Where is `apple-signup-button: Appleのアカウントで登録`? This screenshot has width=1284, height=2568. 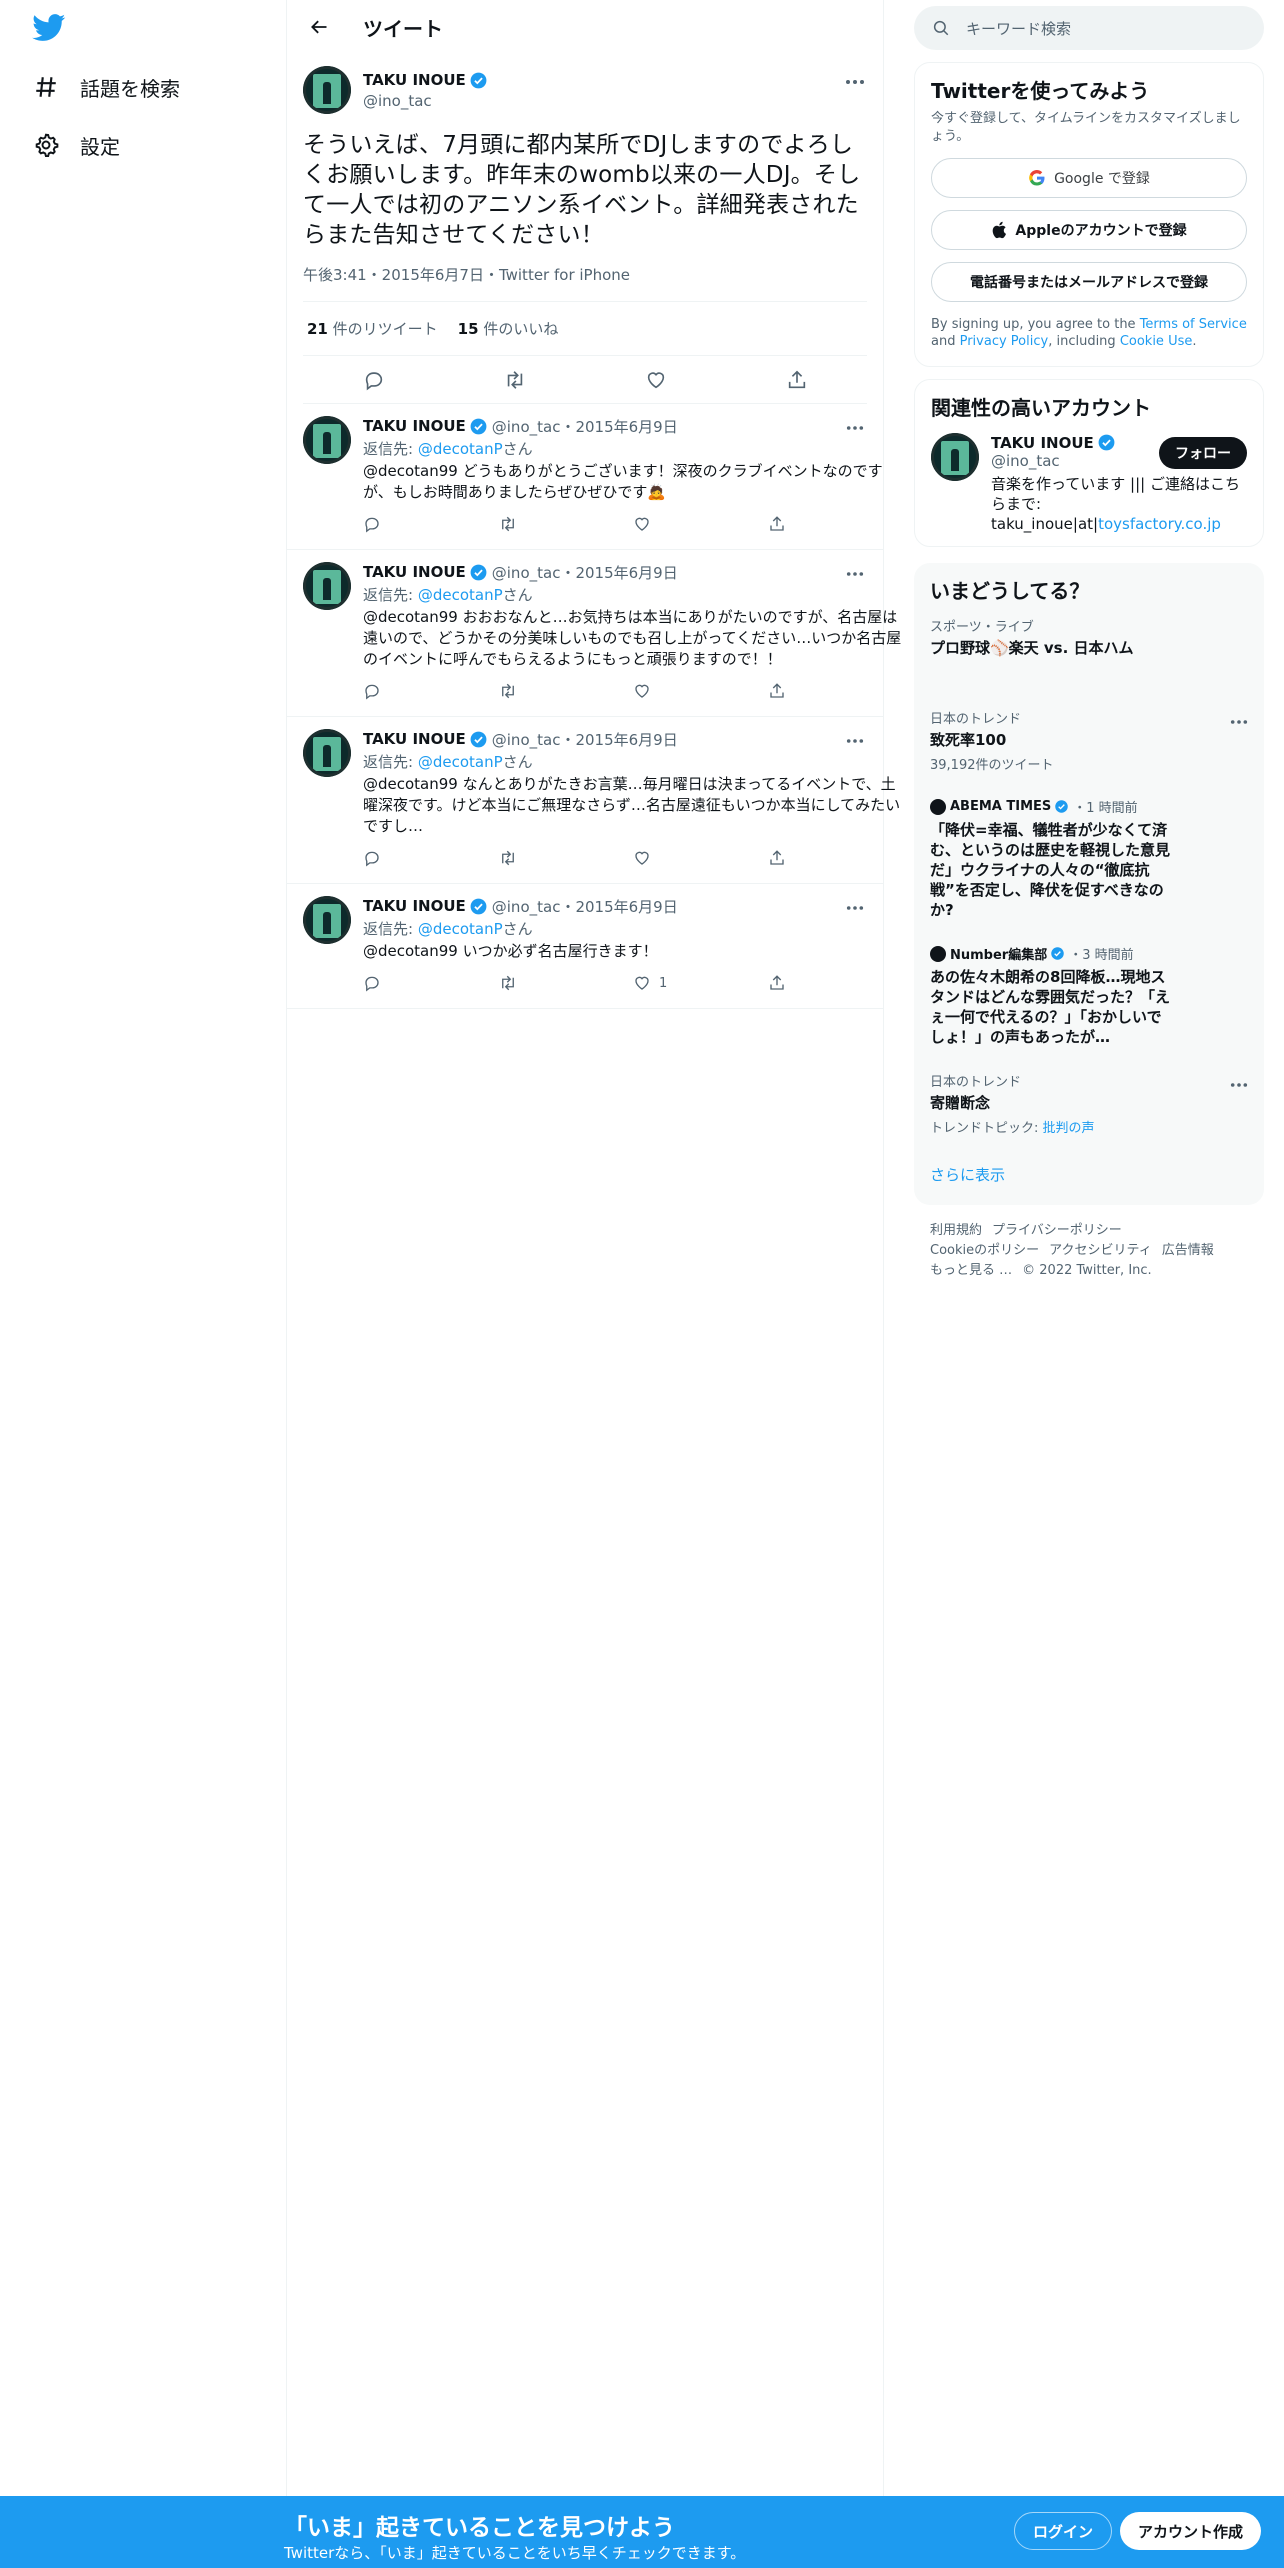 apple-signup-button: Appleのアカウントで登録 is located at coordinates (1089, 230).